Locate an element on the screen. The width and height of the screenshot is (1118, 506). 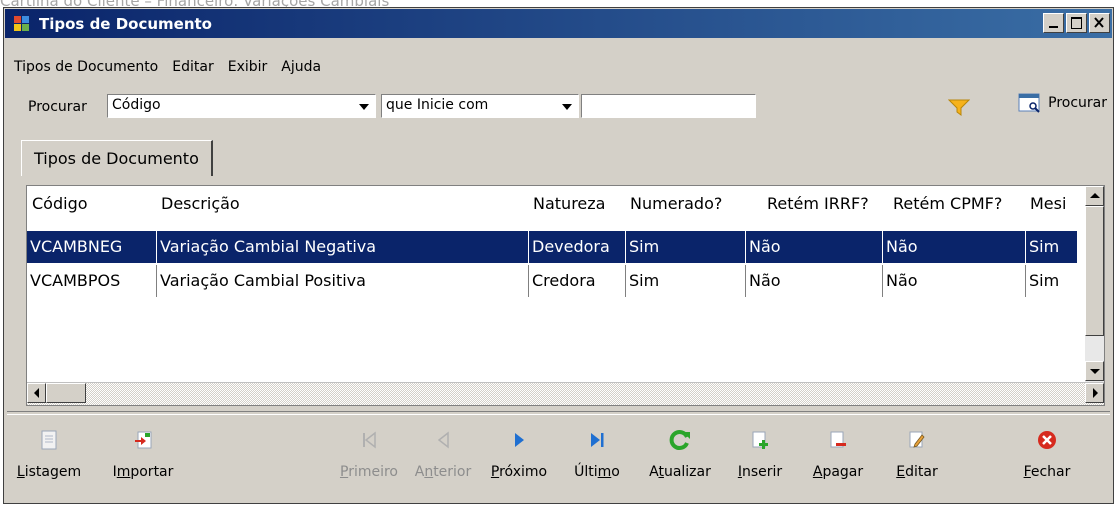
ultimo-label: Último is located at coordinates (597, 472).